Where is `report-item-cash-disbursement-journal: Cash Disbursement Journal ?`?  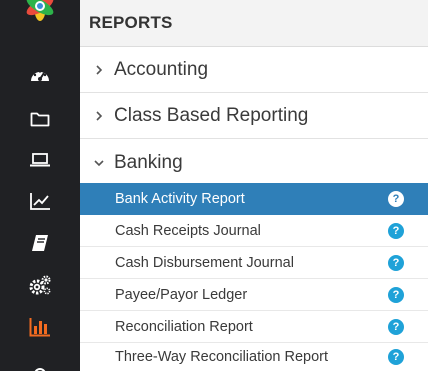
report-item-cash-disbursement-journal: Cash Disbursement Journal ? is located at coordinates (254, 263).